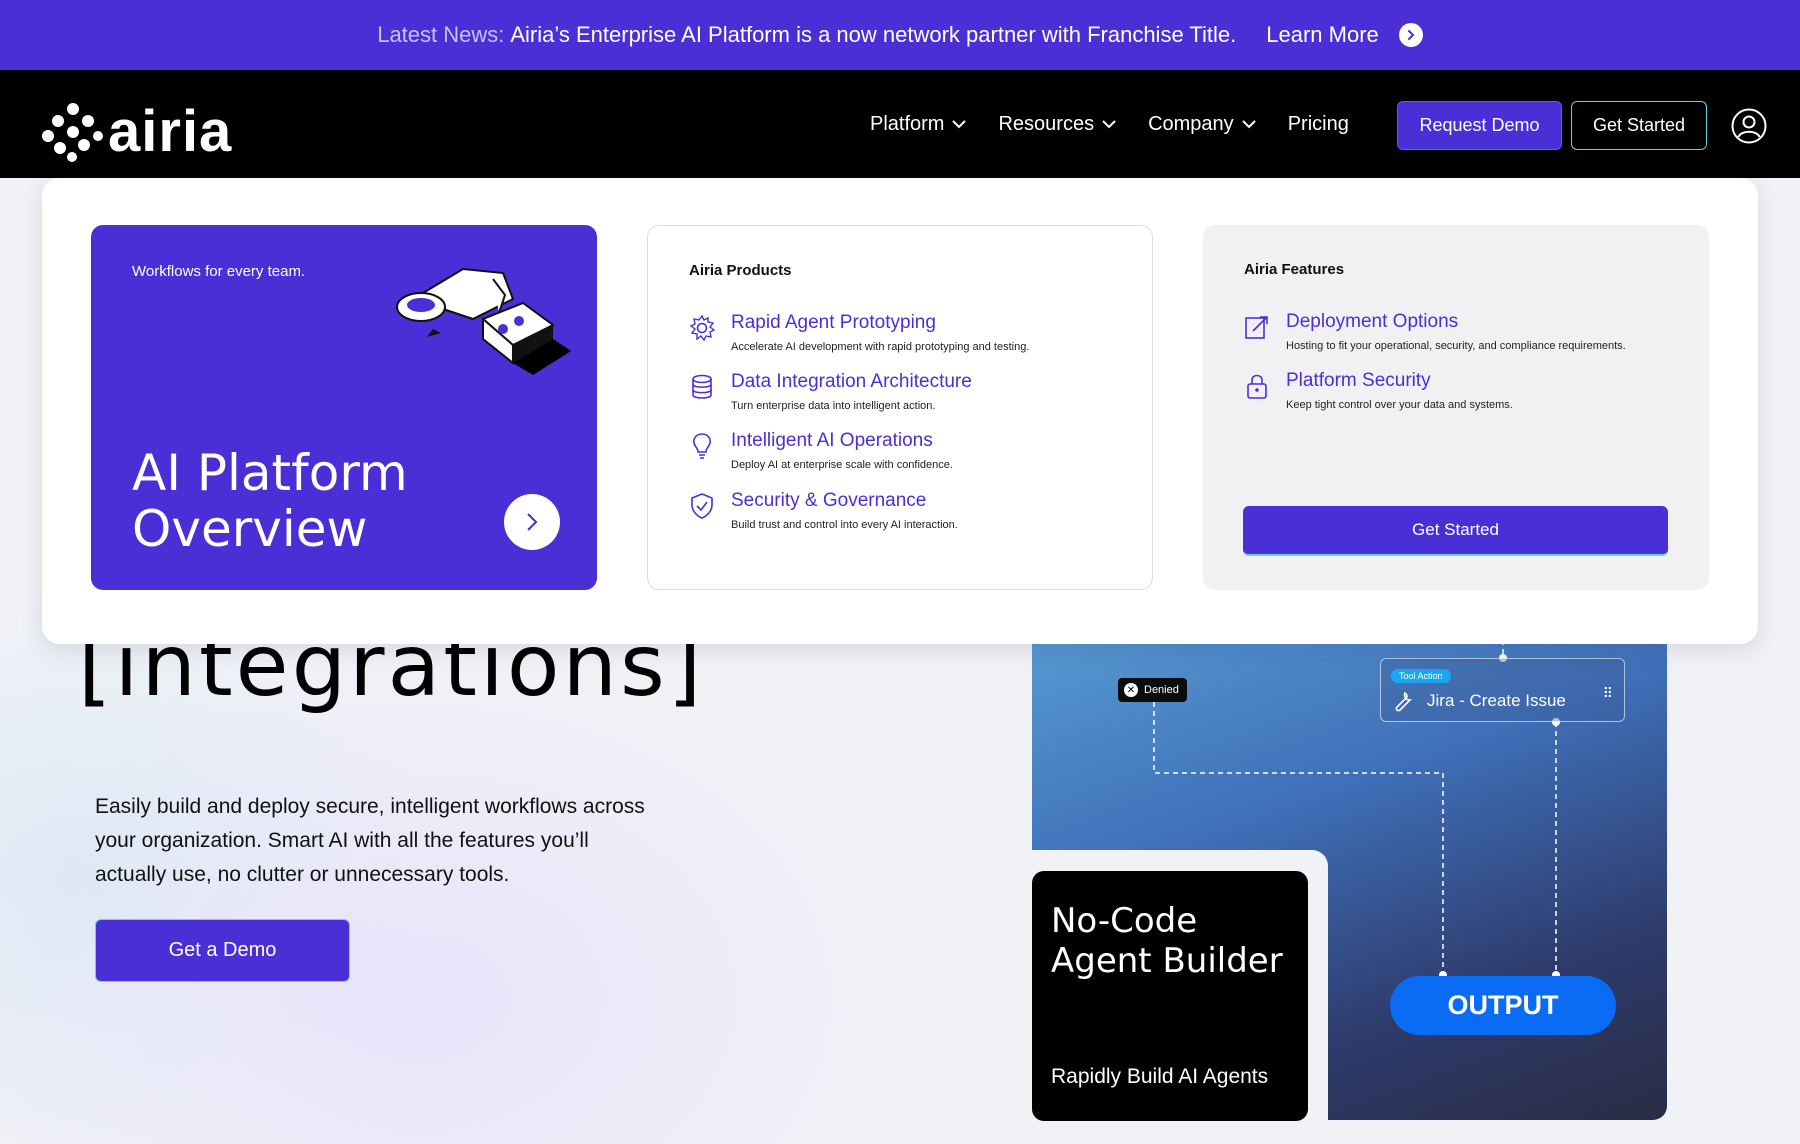 The height and width of the screenshot is (1144, 1800). Describe the element at coordinates (1502, 690) in the screenshot. I see `tool-action-node: Tool Action Jira - Create Issue ⠿` at that location.